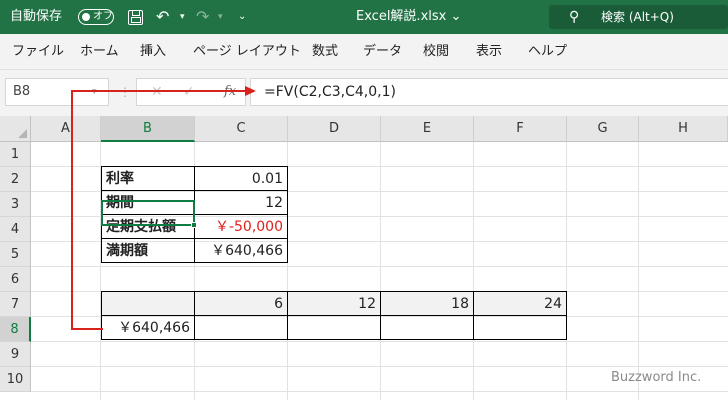 This screenshot has height=400, width=728. Describe the element at coordinates (325, 52) in the screenshot. I see `tab-formulas: 数式` at that location.